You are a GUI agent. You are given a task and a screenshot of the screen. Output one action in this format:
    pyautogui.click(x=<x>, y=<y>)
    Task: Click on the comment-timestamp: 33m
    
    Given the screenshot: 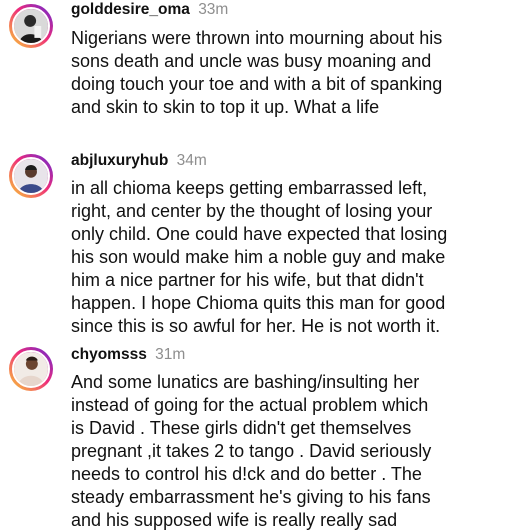 What is the action you would take?
    pyautogui.click(x=213, y=9)
    